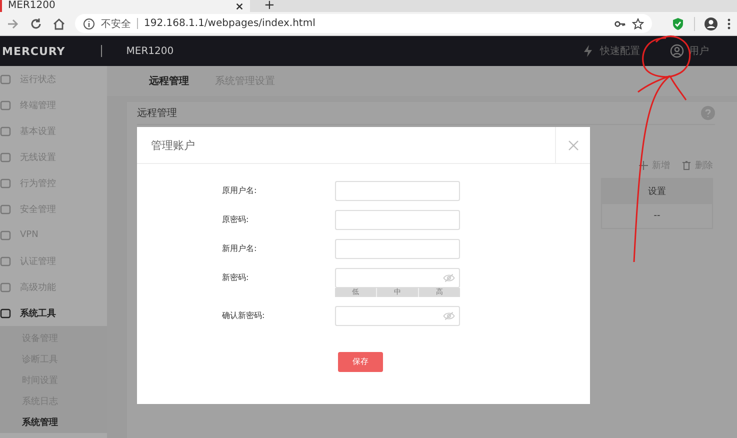 This screenshot has height=438, width=737. What do you see at coordinates (116, 24) in the screenshot?
I see `security-label: 不安全` at bounding box center [116, 24].